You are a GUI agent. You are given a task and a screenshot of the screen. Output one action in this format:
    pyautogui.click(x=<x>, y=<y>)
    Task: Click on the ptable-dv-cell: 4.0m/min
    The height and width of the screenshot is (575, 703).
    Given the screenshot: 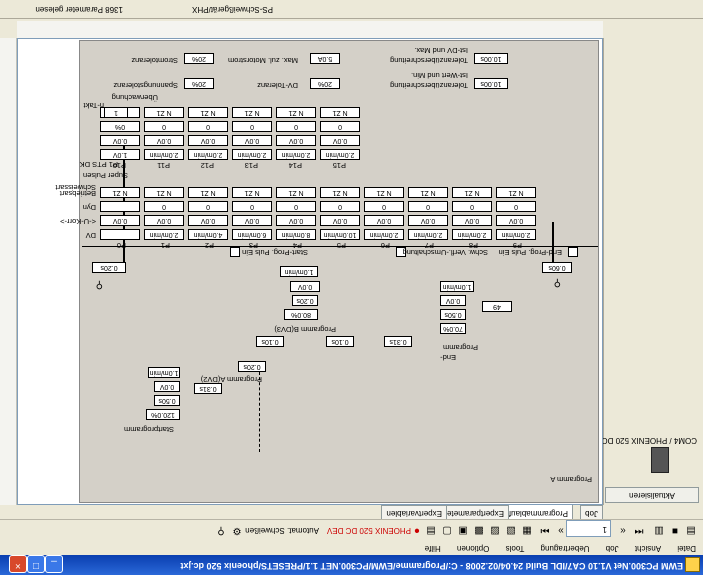 What is the action you would take?
    pyautogui.click(x=208, y=234)
    